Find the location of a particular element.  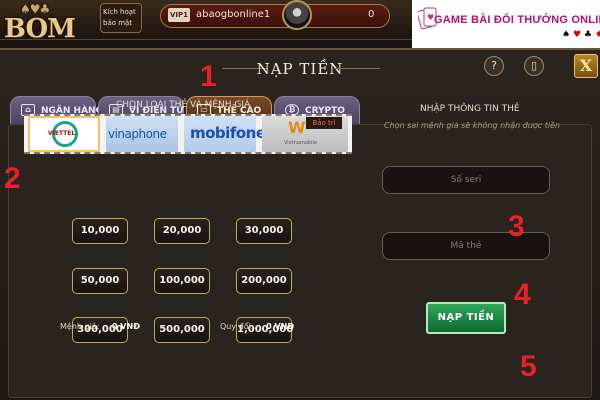

title-divider is located at coordinates (357, 68).